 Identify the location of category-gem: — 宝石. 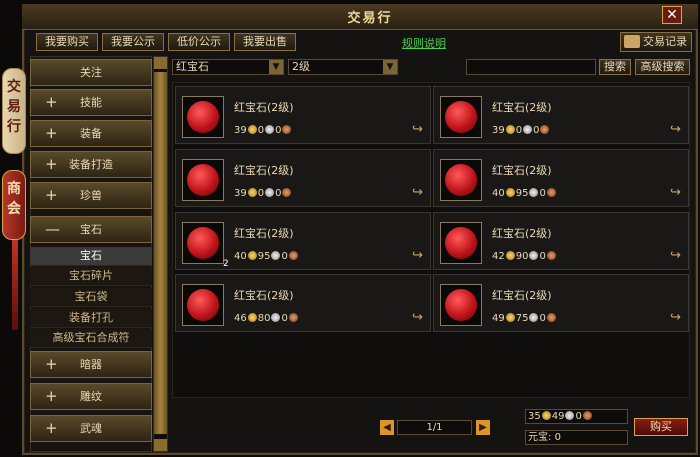
(91, 229).